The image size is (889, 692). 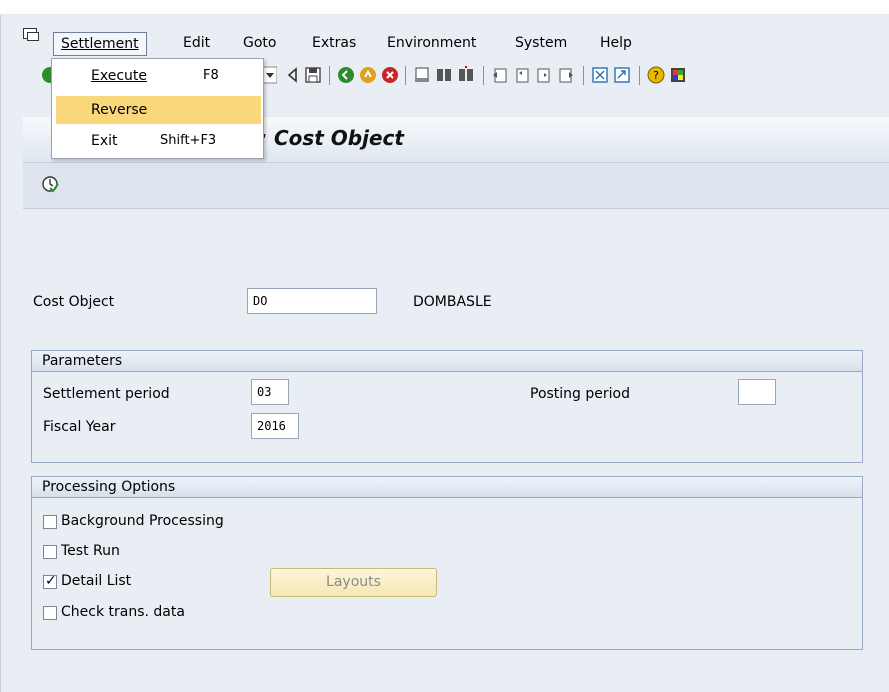 What do you see at coordinates (544, 75) in the screenshot?
I see `next-page-icon` at bounding box center [544, 75].